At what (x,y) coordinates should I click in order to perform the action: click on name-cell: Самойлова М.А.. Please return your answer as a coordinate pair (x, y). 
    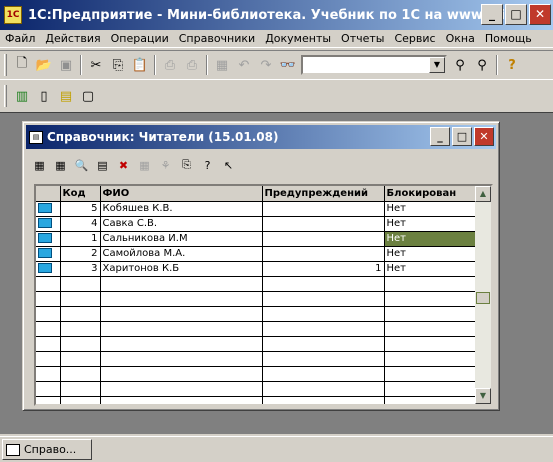
    Looking at the image, I should click on (181, 254).